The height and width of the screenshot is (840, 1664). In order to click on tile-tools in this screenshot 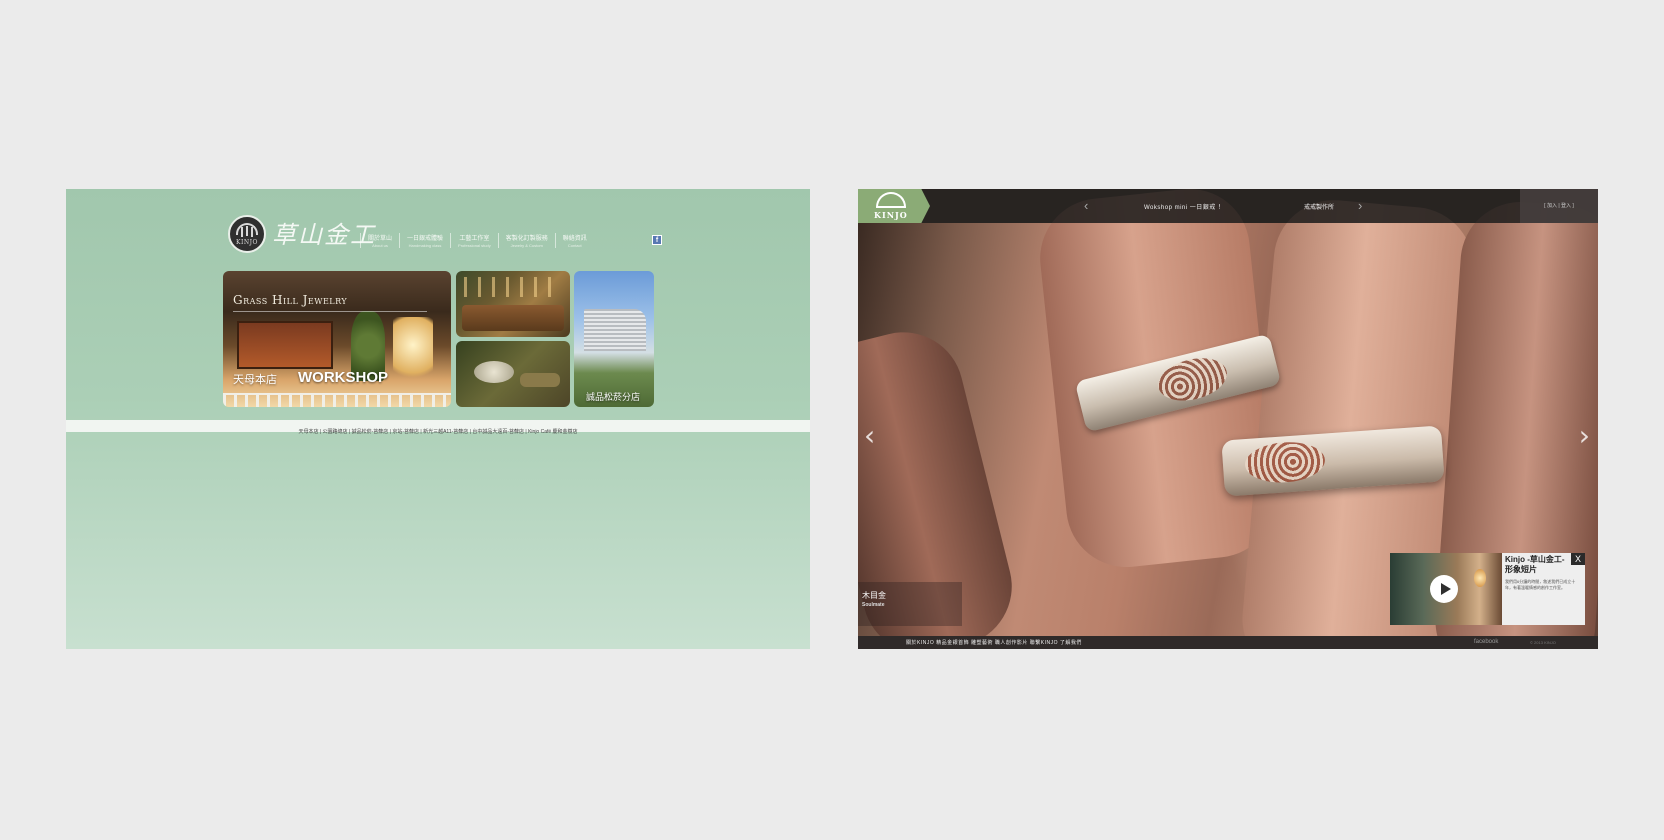, I will do `click(513, 374)`.